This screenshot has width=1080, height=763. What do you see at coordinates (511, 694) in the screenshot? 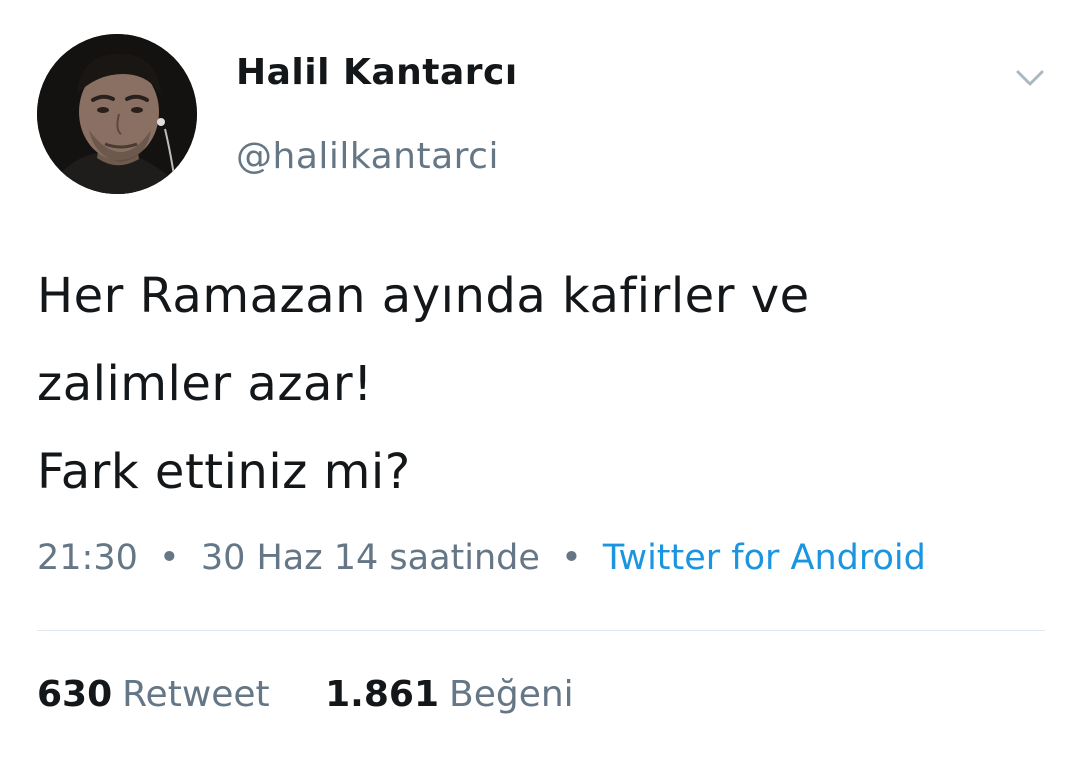
I see `likes-label: Beğeni` at bounding box center [511, 694].